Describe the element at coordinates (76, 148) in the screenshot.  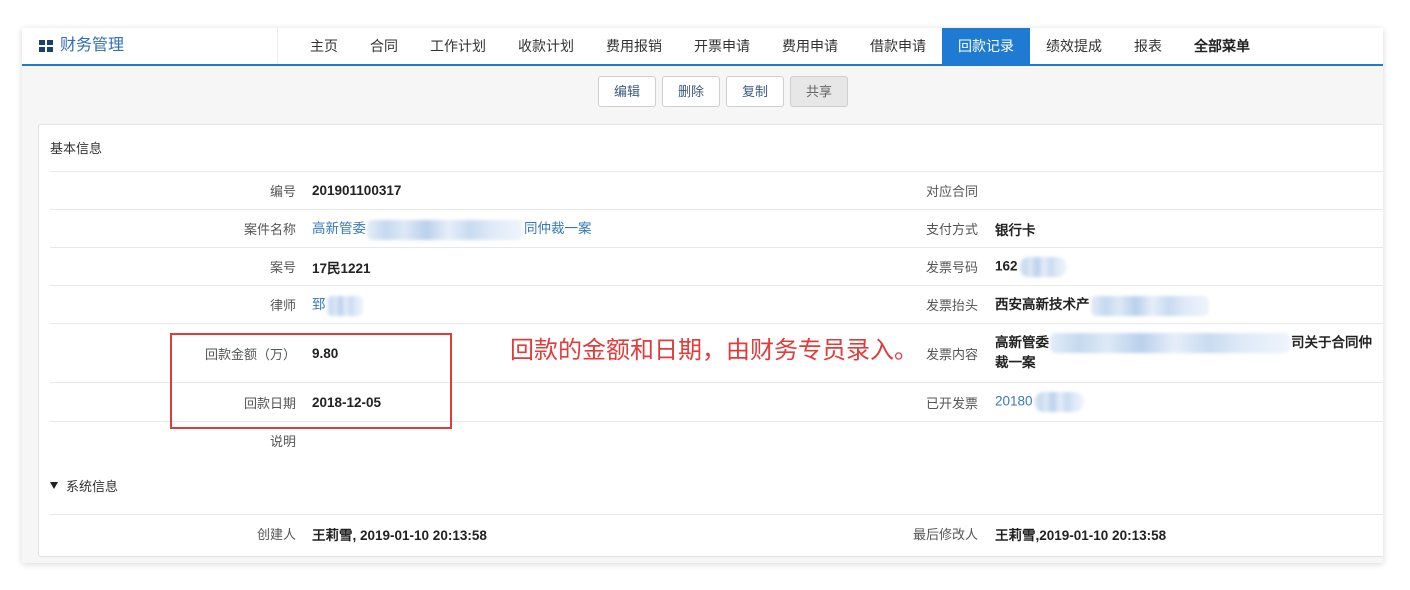
I see `basic-info-heading: 基本信息` at that location.